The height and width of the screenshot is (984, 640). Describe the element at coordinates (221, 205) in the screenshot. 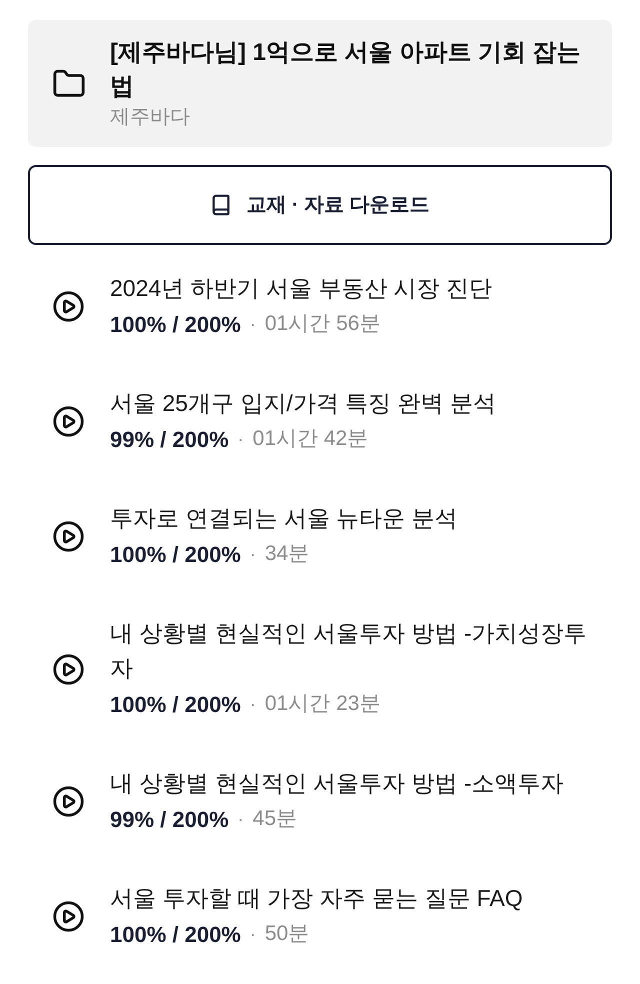

I see `book-icon` at that location.